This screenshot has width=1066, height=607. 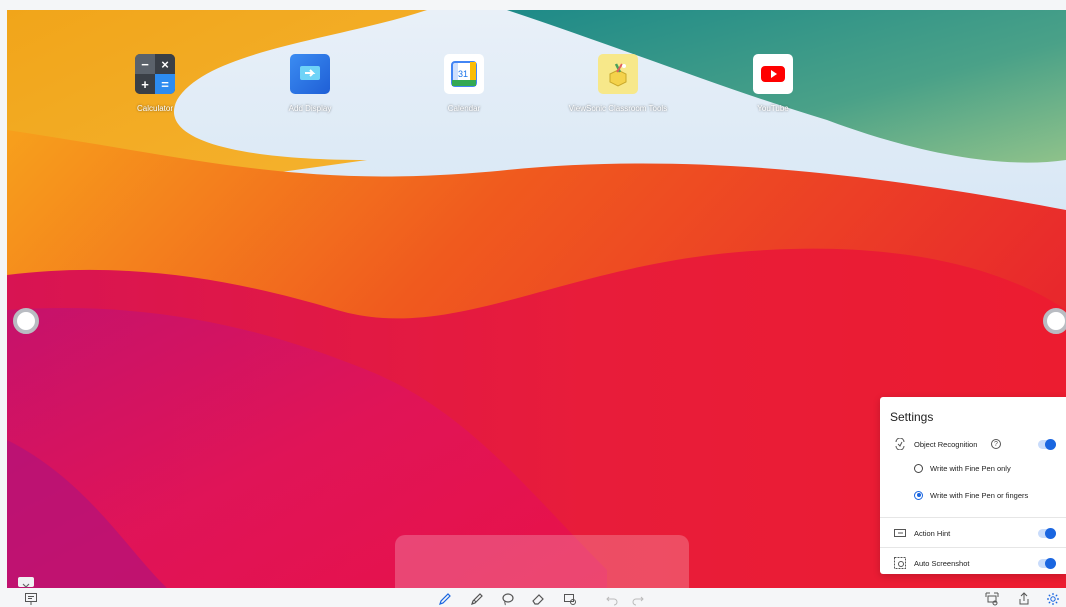 I want to click on radio-button, so click(x=918, y=468).